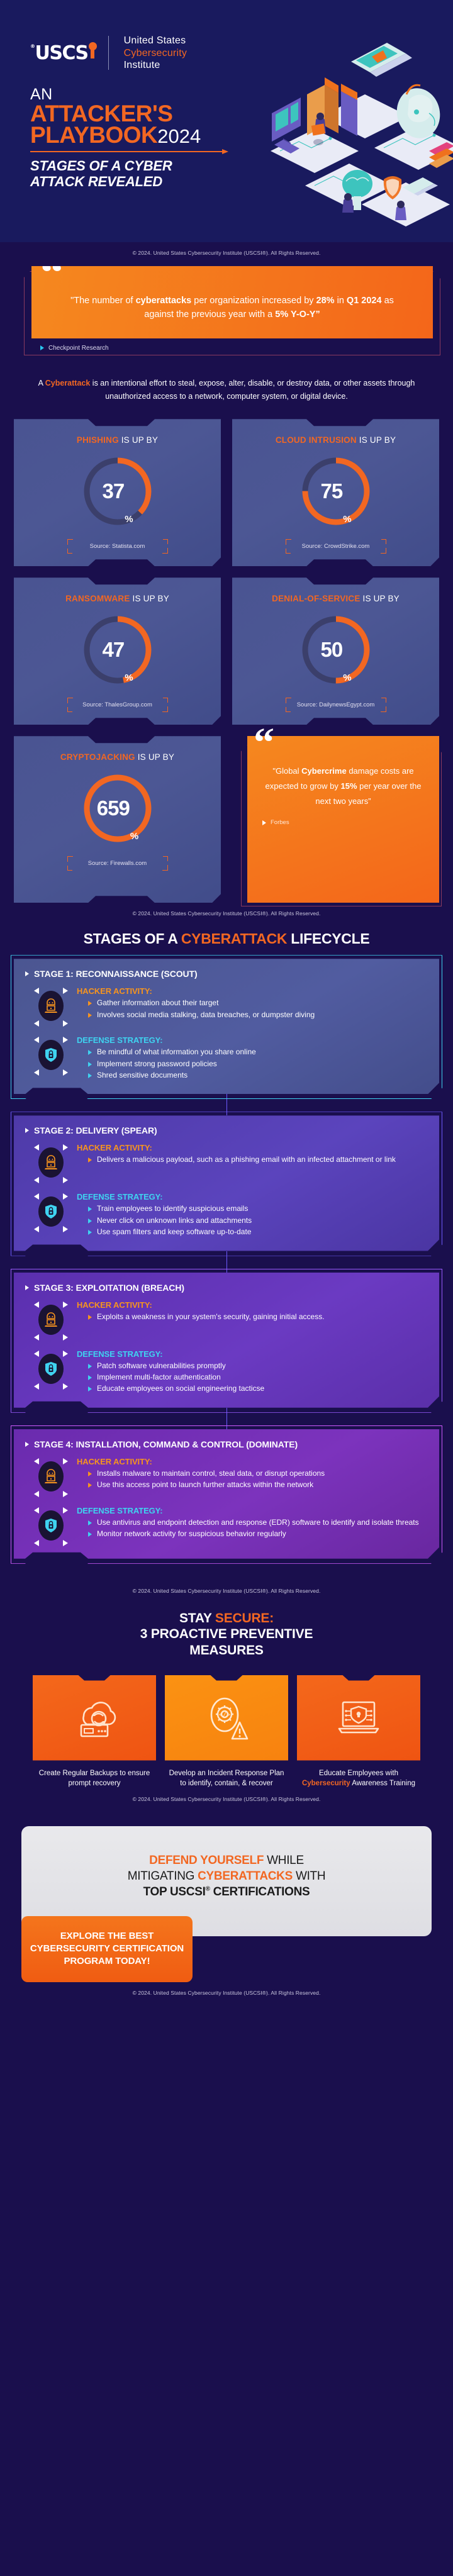 The height and width of the screenshot is (2576, 453). I want to click on stat-suffix-ransomware: IS UP BY, so click(149, 599).